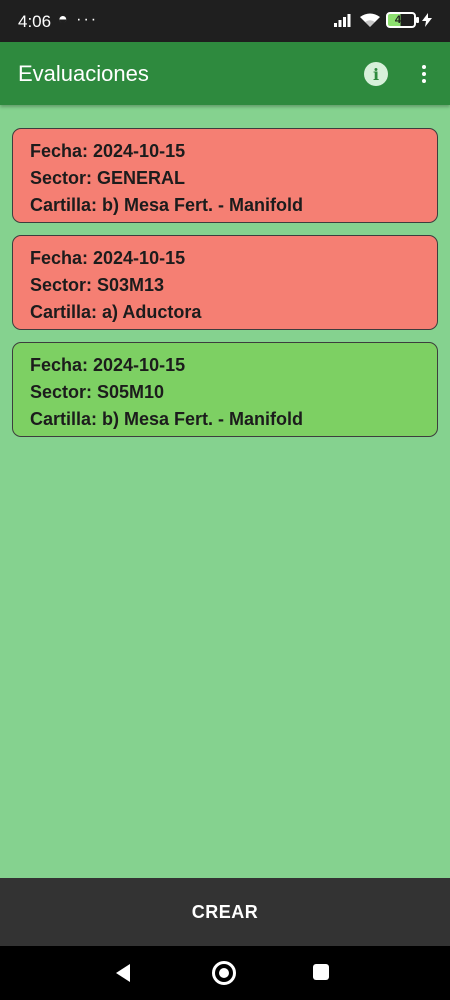 The height and width of the screenshot is (1000, 450). What do you see at coordinates (35, 21) in the screenshot?
I see `status-time: 4:06` at bounding box center [35, 21].